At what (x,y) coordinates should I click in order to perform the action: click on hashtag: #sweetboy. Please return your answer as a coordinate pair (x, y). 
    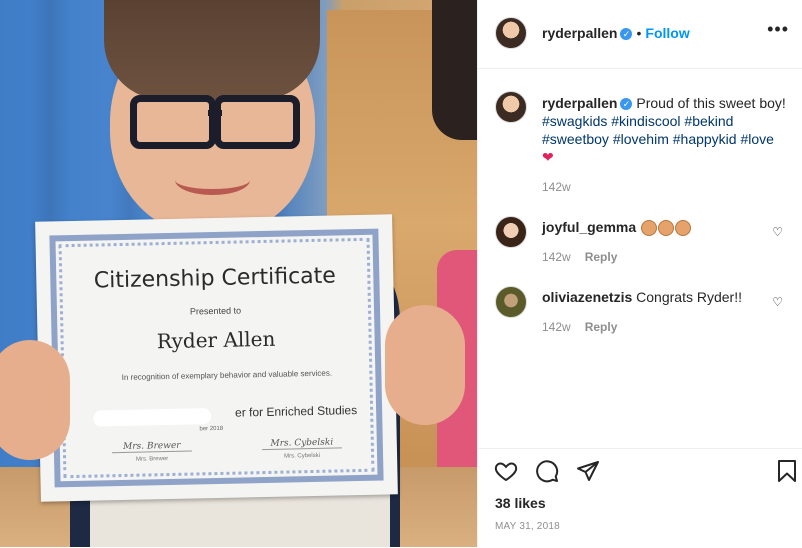
    Looking at the image, I should click on (575, 139).